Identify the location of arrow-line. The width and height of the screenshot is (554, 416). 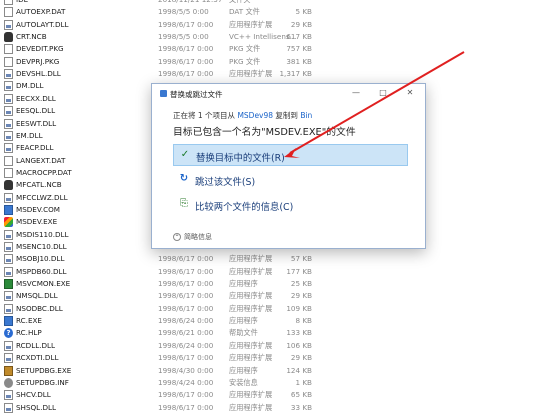
(377, 102).